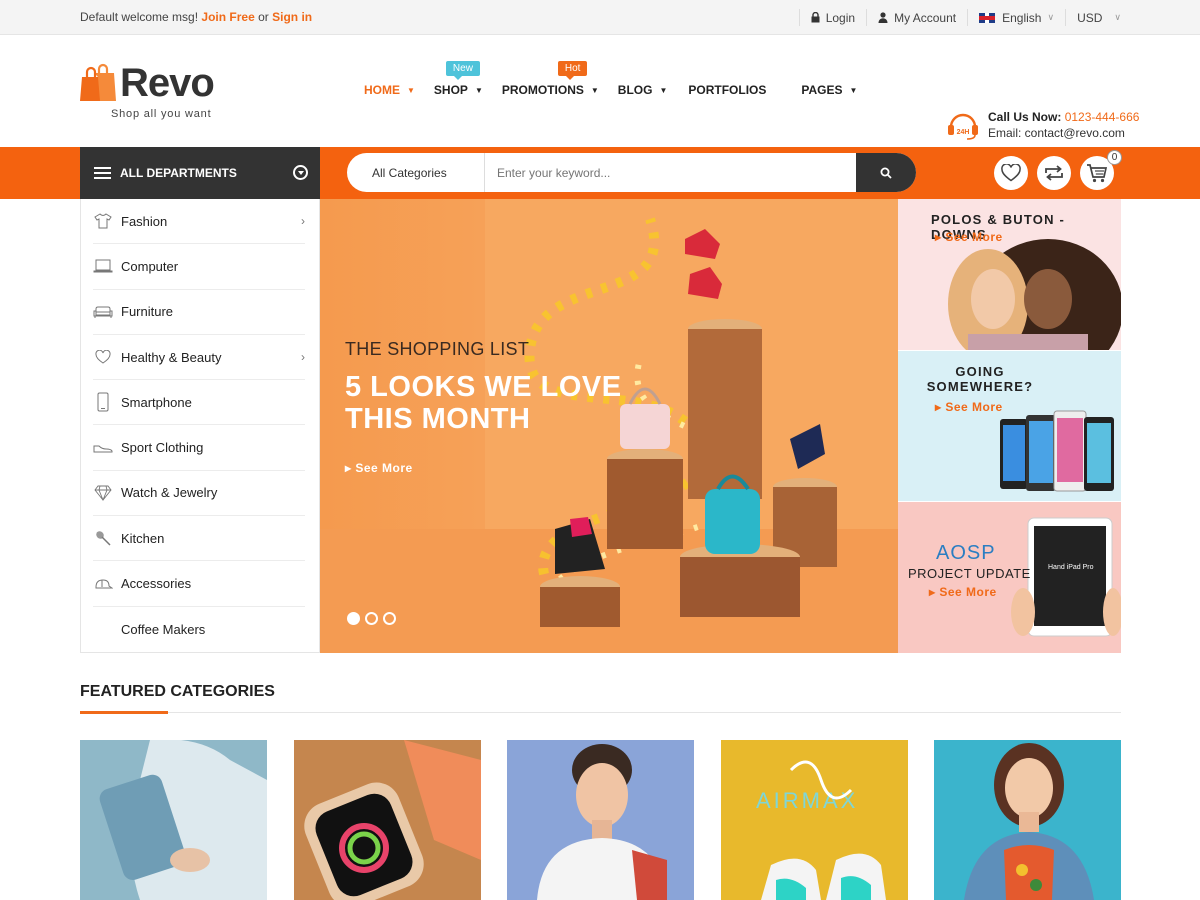  What do you see at coordinates (416, 172) in the screenshot?
I see `category-select: All Categories` at bounding box center [416, 172].